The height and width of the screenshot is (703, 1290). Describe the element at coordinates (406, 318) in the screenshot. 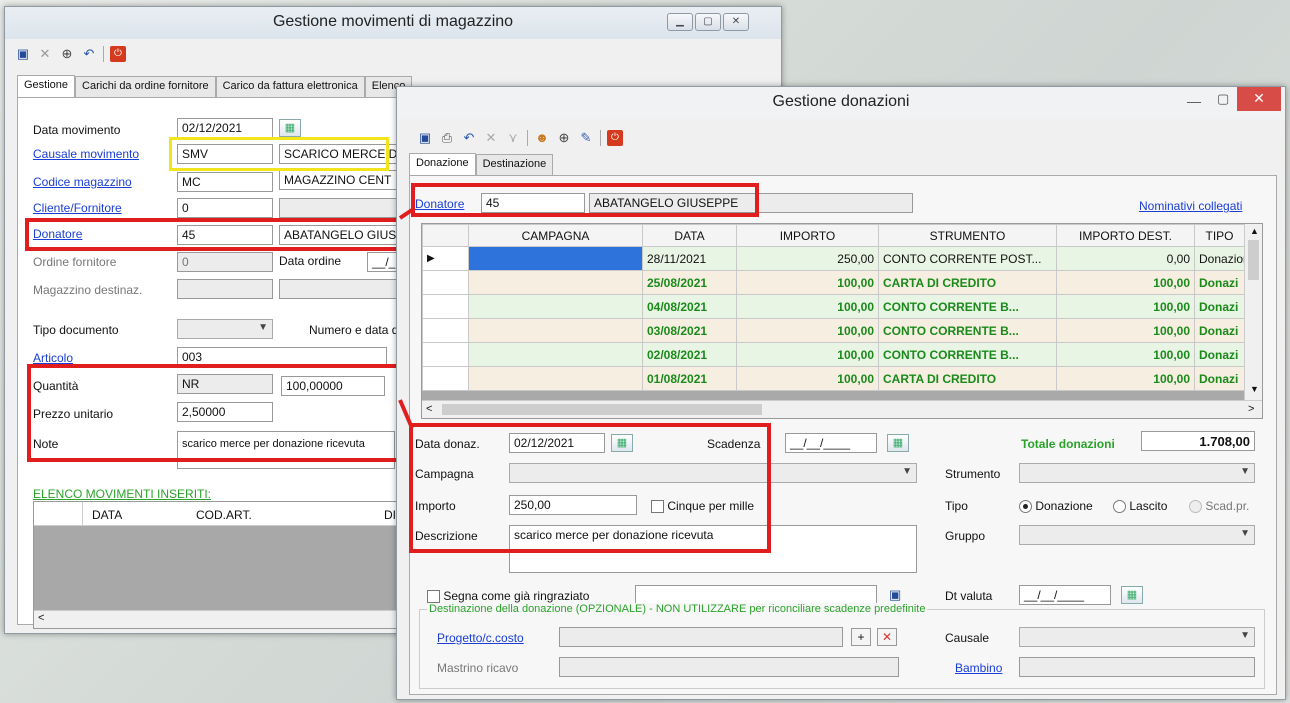

I see `annotation-connectors` at that location.